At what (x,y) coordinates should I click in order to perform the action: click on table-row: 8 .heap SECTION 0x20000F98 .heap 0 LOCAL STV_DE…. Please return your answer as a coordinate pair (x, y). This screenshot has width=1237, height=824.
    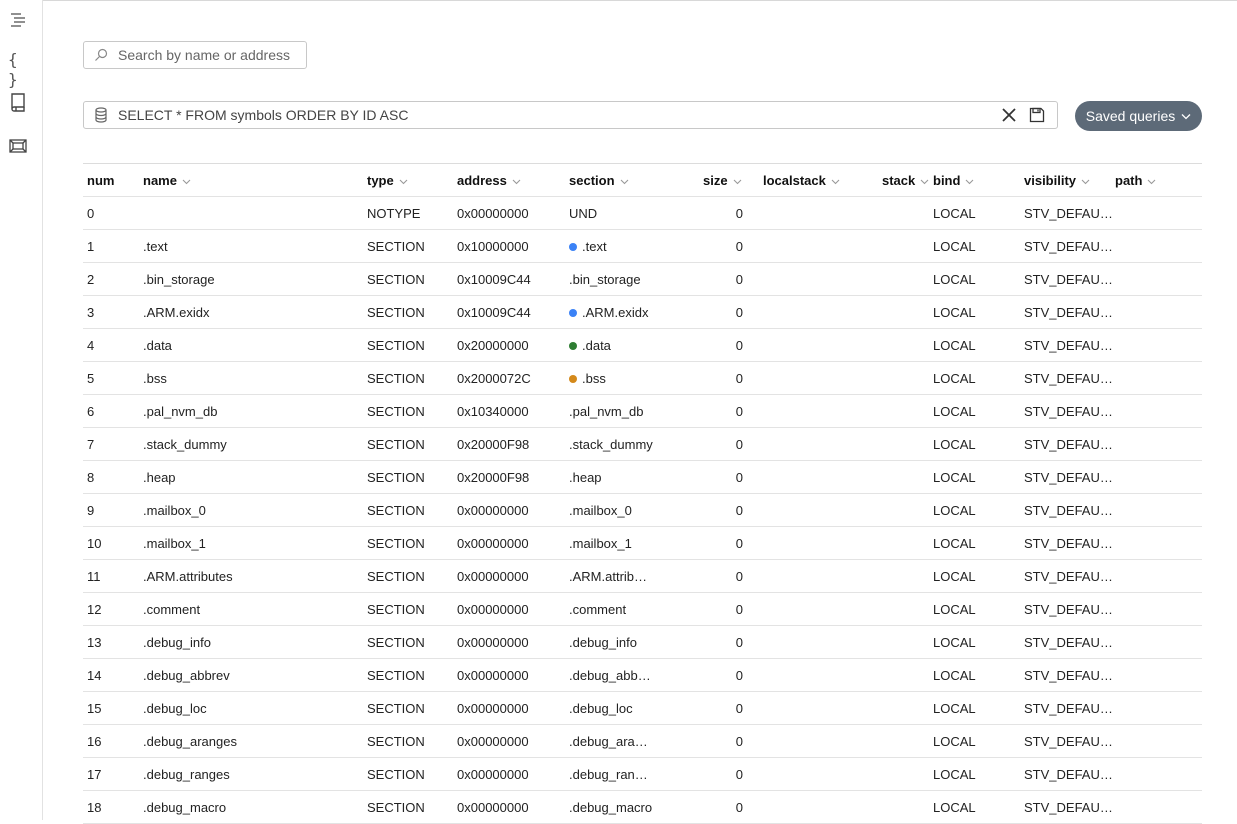
    Looking at the image, I should click on (642, 477).